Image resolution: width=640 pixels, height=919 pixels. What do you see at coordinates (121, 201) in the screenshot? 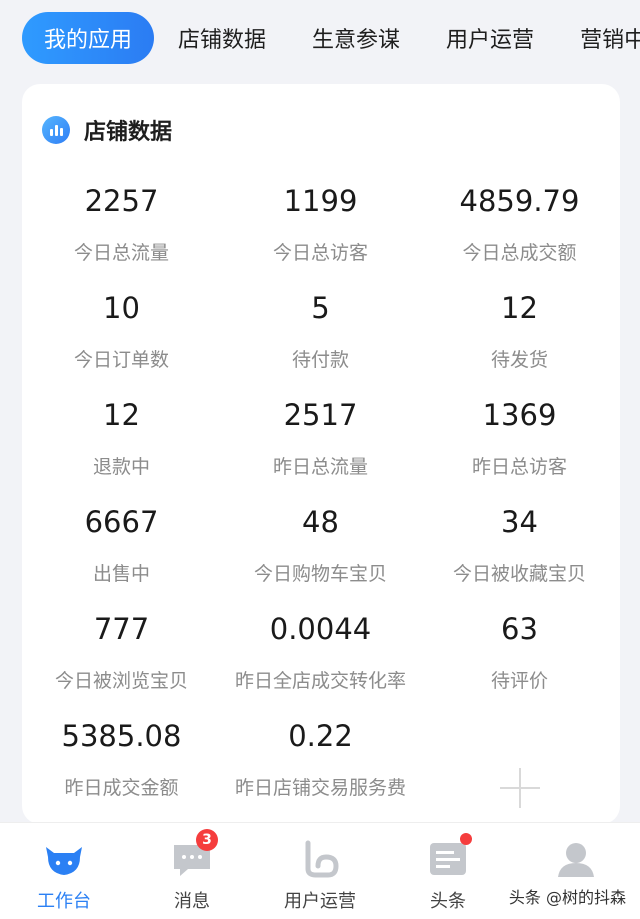
I see `metric-value: 2257` at bounding box center [121, 201].